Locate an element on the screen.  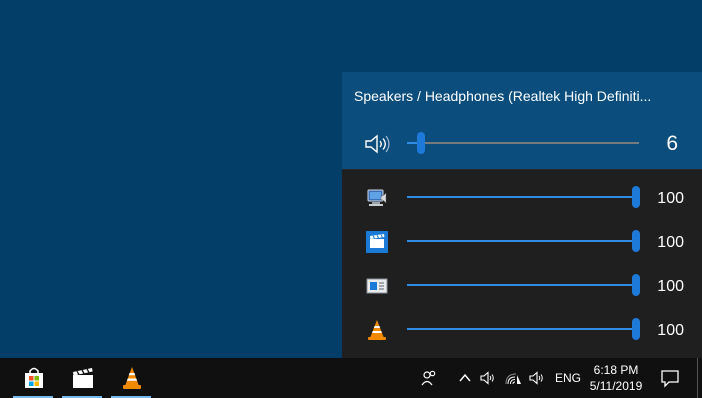
news-app-icon is located at coordinates (377, 286).